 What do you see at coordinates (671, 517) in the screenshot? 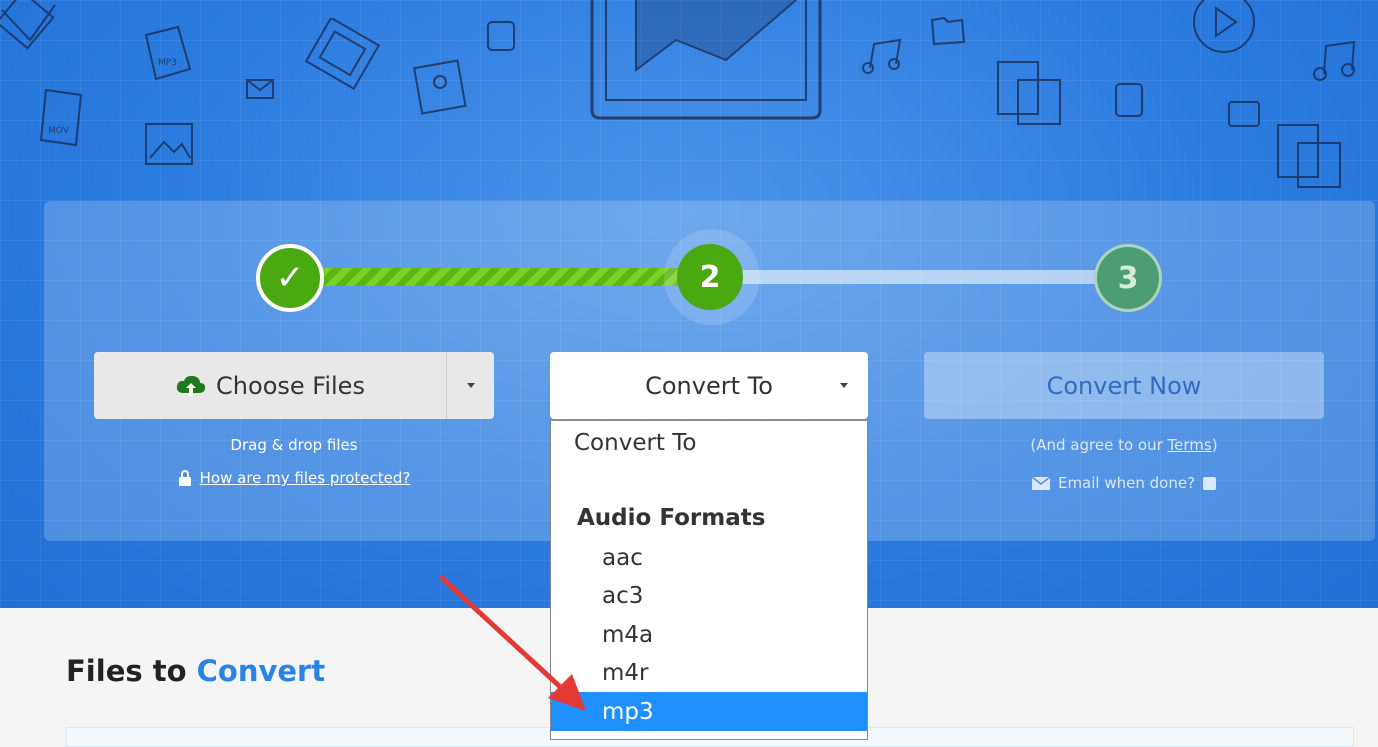
I see `dropdown-group-audio-formats: Audio Formats` at bounding box center [671, 517].